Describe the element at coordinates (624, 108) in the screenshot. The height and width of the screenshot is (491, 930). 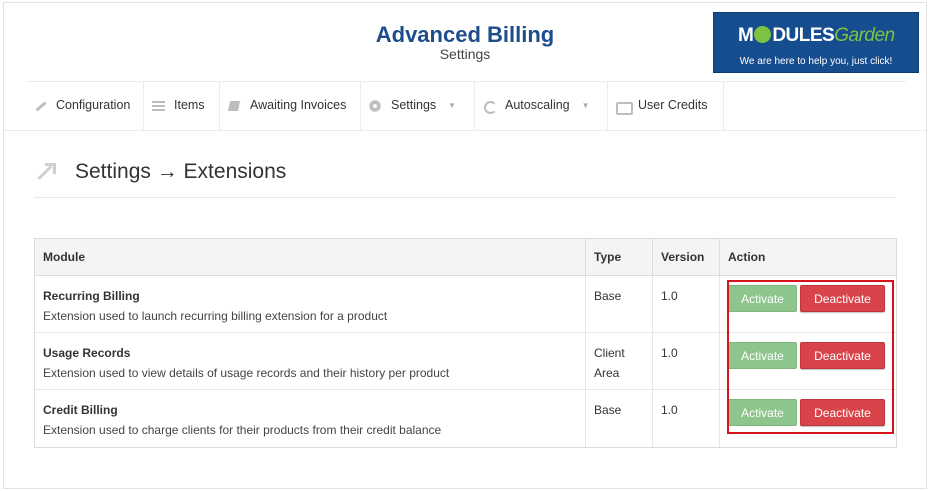
I see `money-icon` at that location.